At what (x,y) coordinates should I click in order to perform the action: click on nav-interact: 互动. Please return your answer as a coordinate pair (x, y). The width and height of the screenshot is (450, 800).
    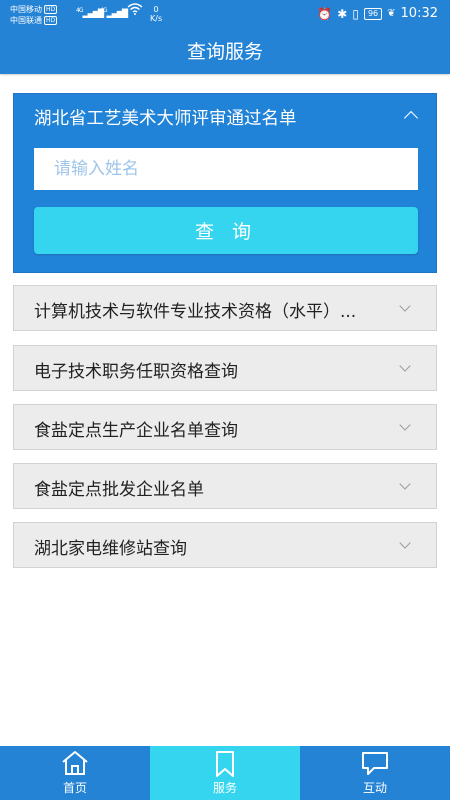
    Looking at the image, I should click on (375, 773).